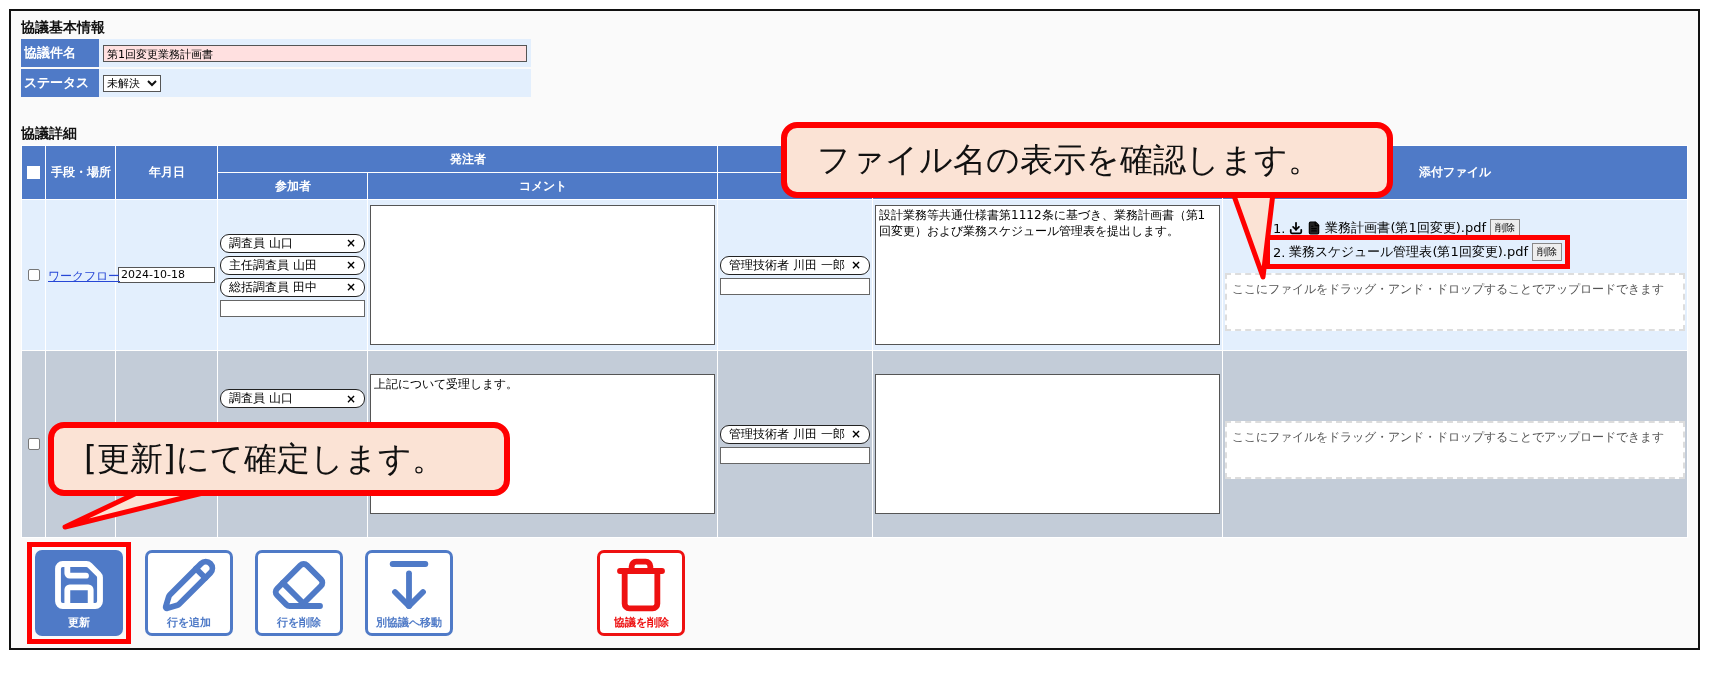 The height and width of the screenshot is (676, 1715). What do you see at coordinates (84, 276) in the screenshot?
I see `method-link: ワークフロー` at bounding box center [84, 276].